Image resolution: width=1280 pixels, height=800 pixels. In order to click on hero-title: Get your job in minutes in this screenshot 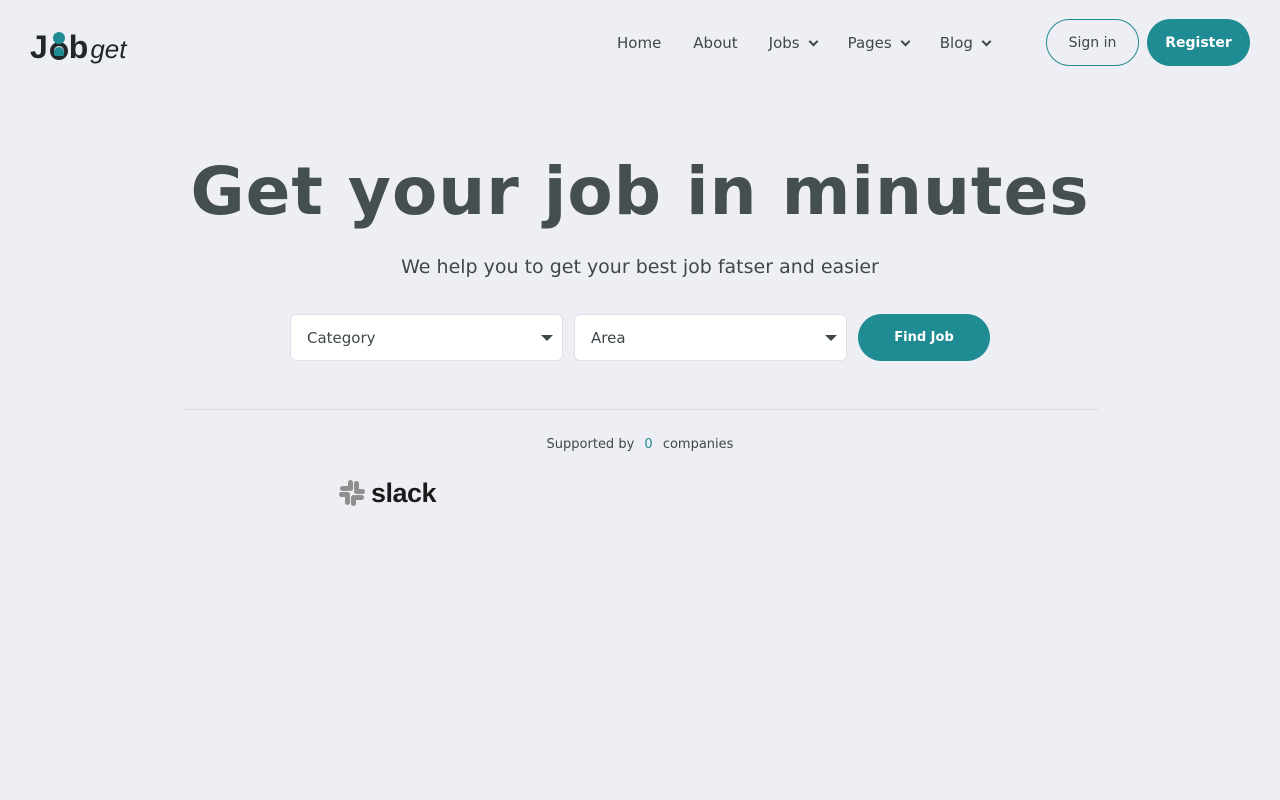, I will do `click(640, 191)`.